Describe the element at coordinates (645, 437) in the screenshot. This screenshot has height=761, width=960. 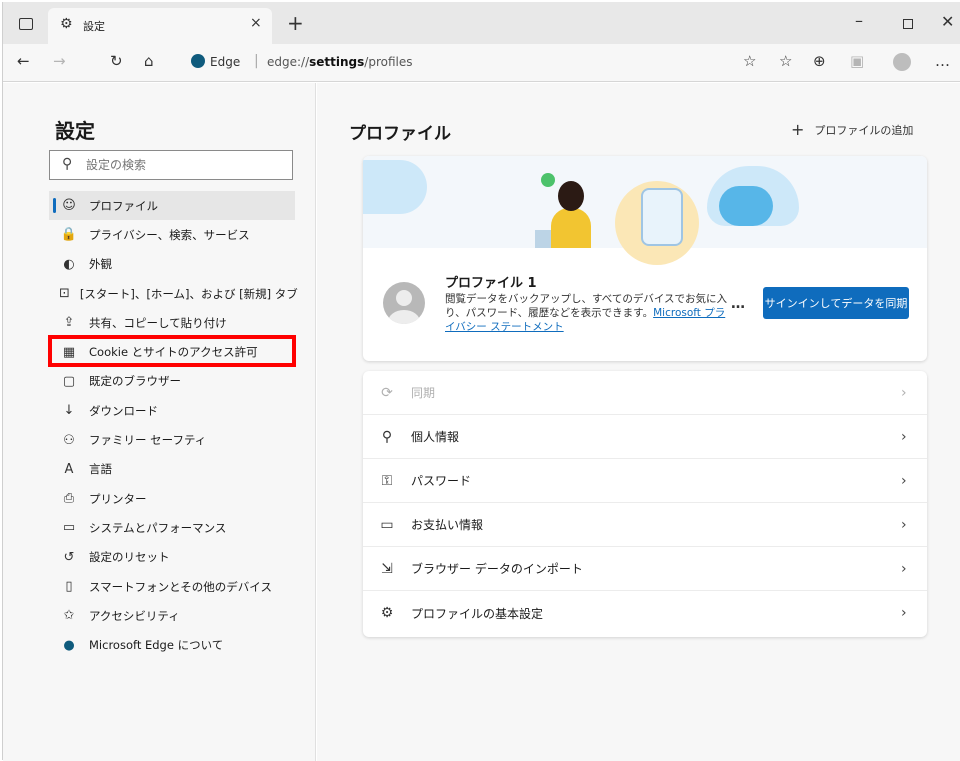
I see `personal-info-row: ⚲ 個人情報 ›` at that location.